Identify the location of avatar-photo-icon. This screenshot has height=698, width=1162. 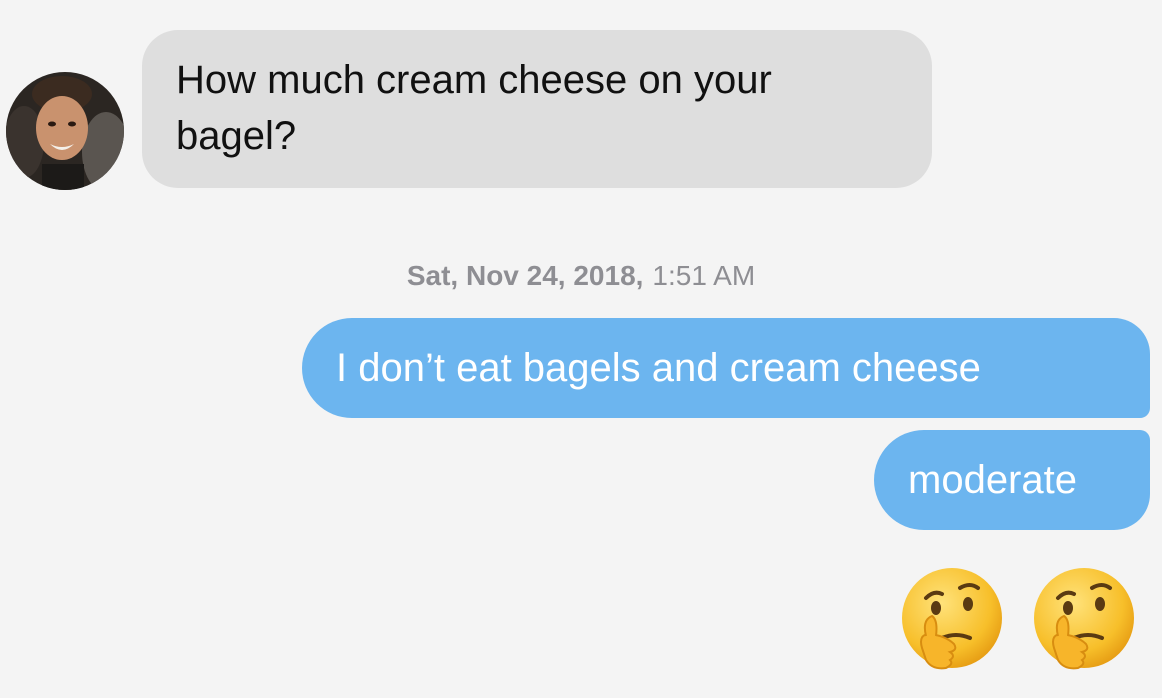
(65, 131).